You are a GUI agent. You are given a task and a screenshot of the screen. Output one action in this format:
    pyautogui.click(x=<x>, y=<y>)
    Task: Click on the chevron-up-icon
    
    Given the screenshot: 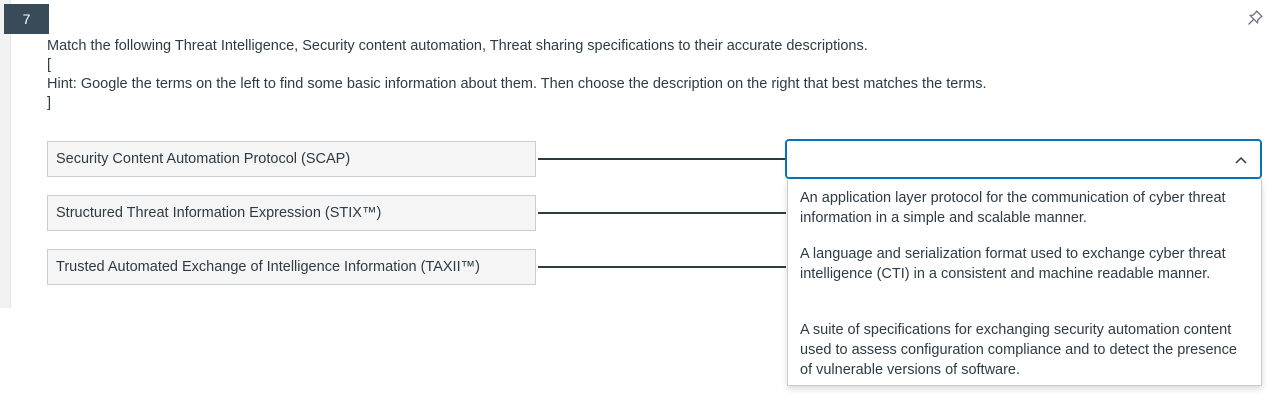 What is the action you would take?
    pyautogui.click(x=1241, y=160)
    